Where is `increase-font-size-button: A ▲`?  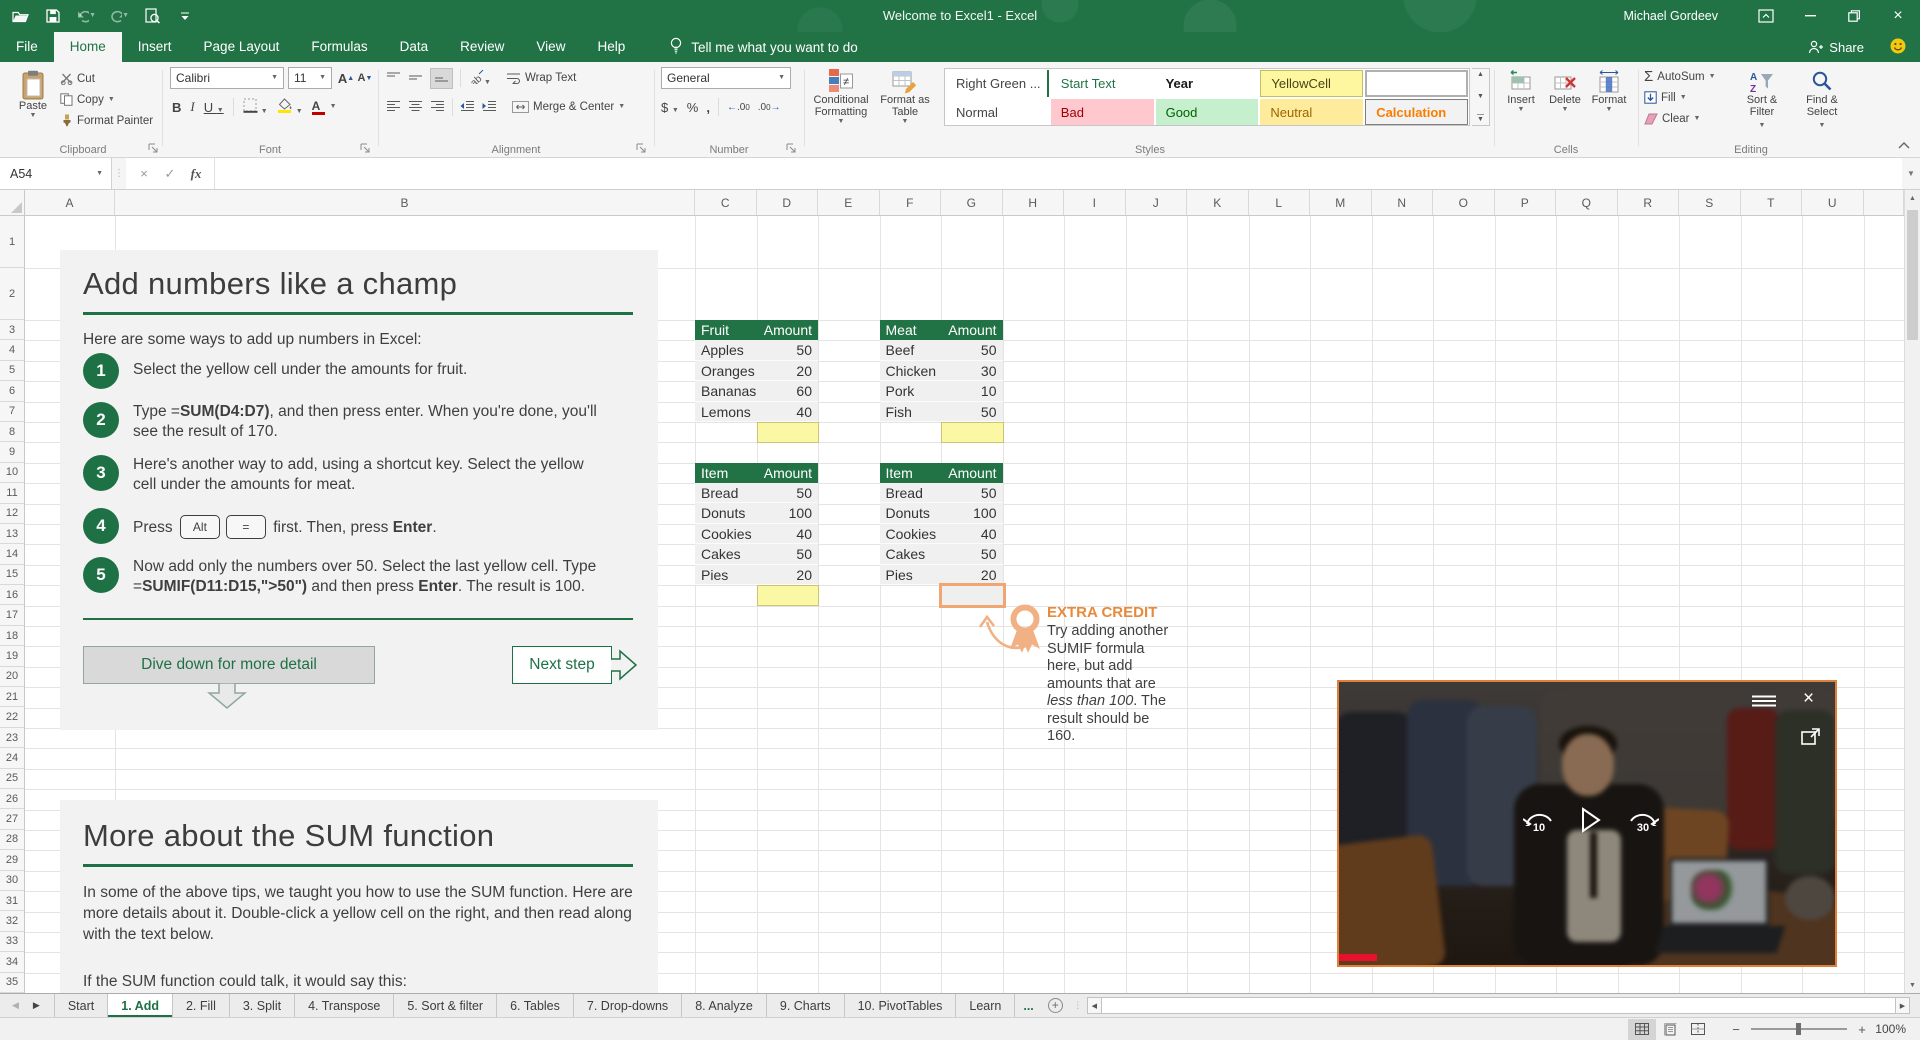
increase-font-size-button: A ▲ is located at coordinates (346, 78).